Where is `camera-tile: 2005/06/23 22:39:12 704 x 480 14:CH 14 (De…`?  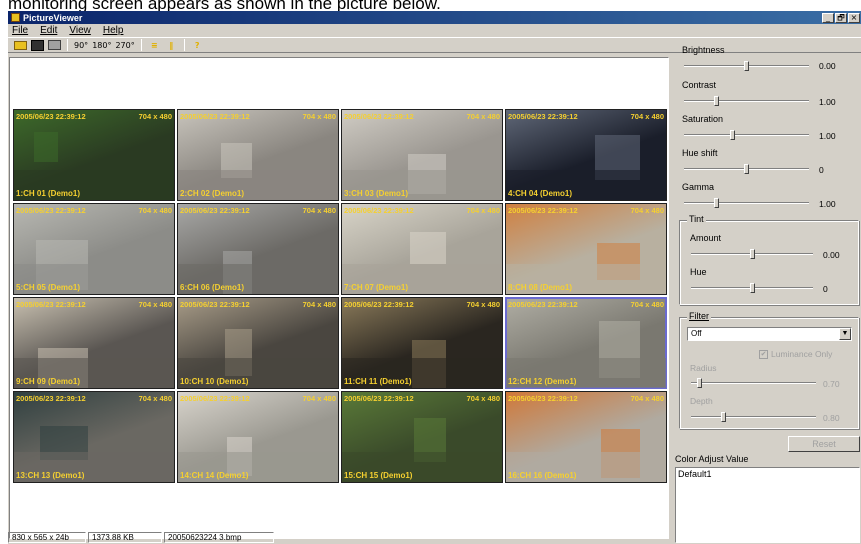 camera-tile: 2005/06/23 22:39:12 704 x 480 14:CH 14 (De… is located at coordinates (258, 437).